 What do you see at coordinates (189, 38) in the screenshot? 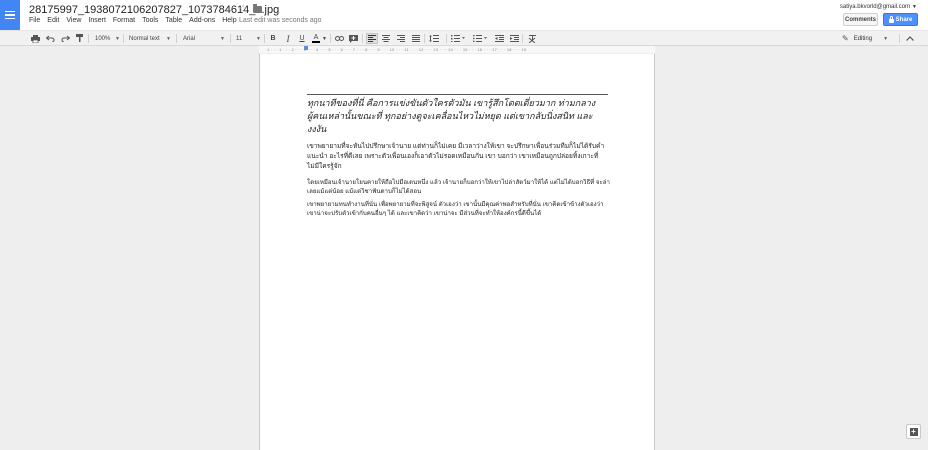
I see `font-value: Arial` at bounding box center [189, 38].